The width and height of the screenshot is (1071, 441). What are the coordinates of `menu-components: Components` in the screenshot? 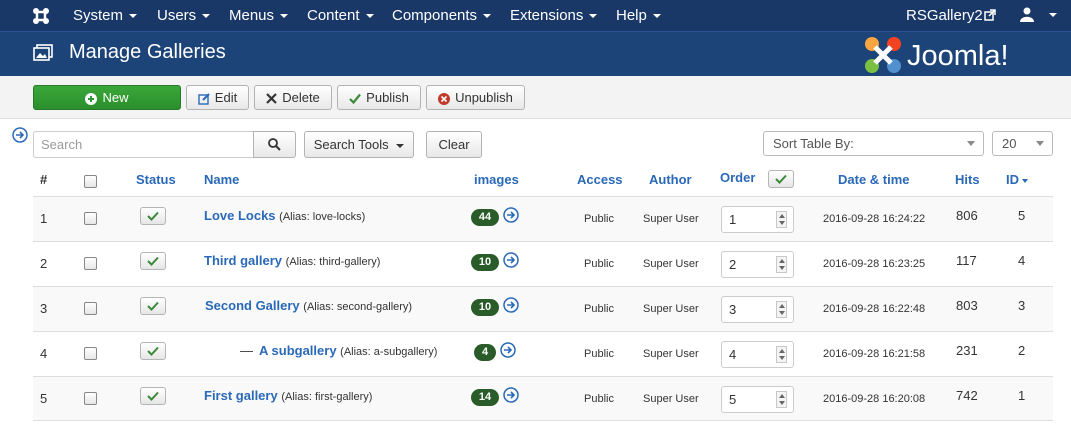 It's located at (442, 15).